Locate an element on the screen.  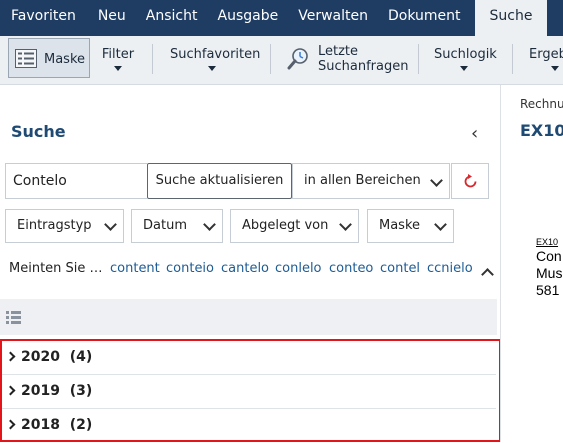
search-logic-button: Suchlogik is located at coordinates (465, 59).